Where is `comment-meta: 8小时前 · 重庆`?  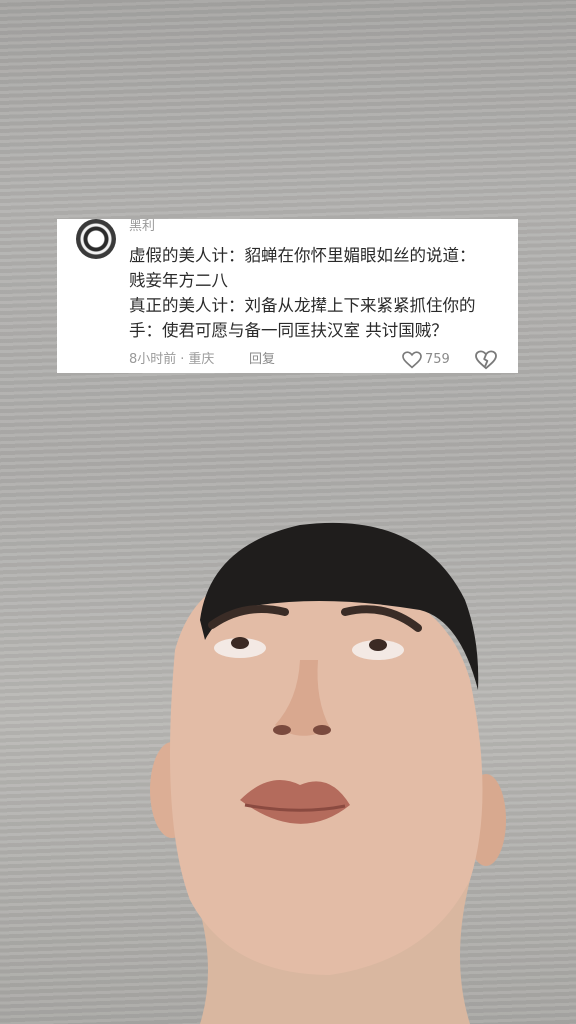
comment-meta: 8小时前 · 重庆 is located at coordinates (171, 360).